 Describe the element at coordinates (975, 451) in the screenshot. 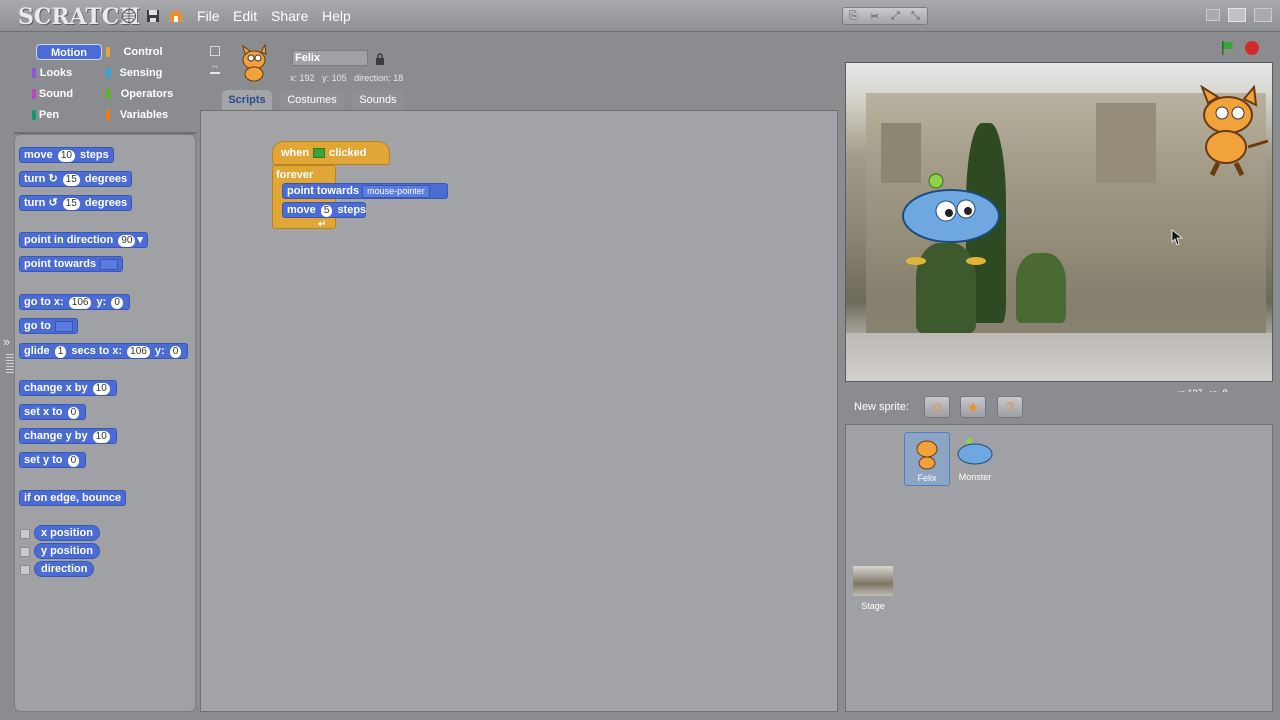

I see `monster-thumbnail-icon` at that location.